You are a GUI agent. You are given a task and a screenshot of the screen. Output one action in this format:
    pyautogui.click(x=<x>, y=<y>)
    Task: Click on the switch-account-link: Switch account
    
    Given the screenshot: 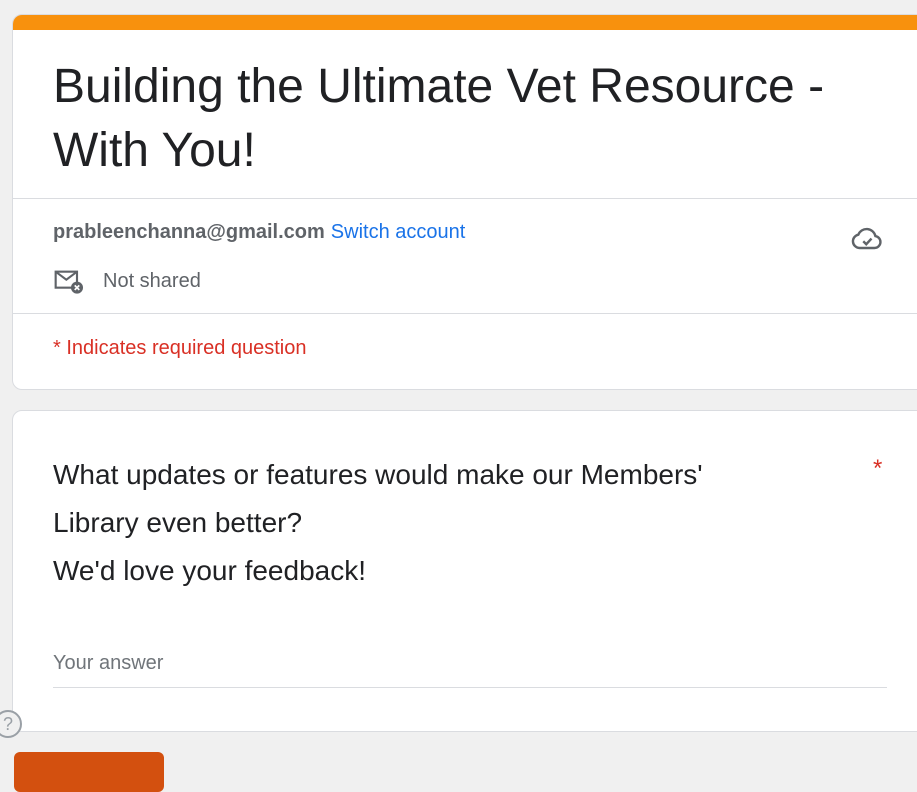 What is the action you would take?
    pyautogui.click(x=398, y=232)
    